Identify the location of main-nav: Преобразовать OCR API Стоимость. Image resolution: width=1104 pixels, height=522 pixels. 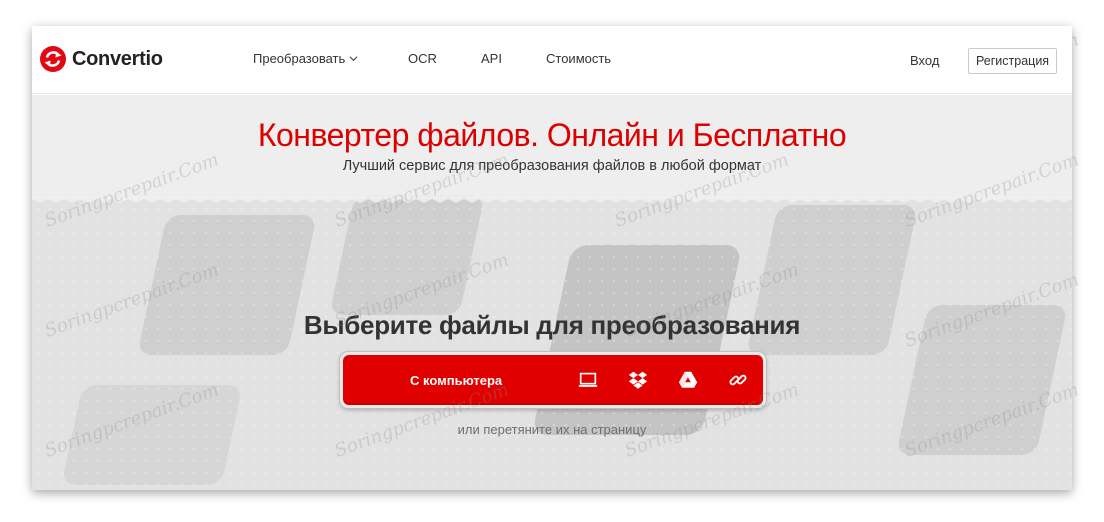
(432, 58).